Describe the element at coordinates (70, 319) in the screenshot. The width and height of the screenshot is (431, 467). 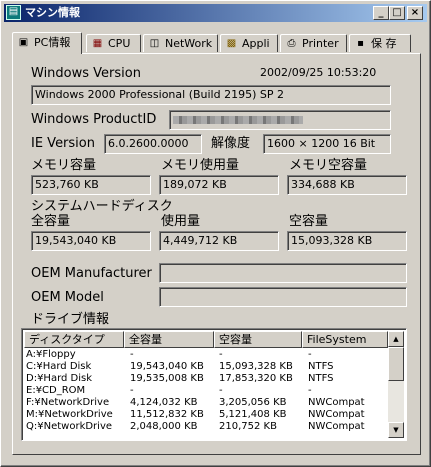
I see `drive-info-label: ドライブ情報` at that location.